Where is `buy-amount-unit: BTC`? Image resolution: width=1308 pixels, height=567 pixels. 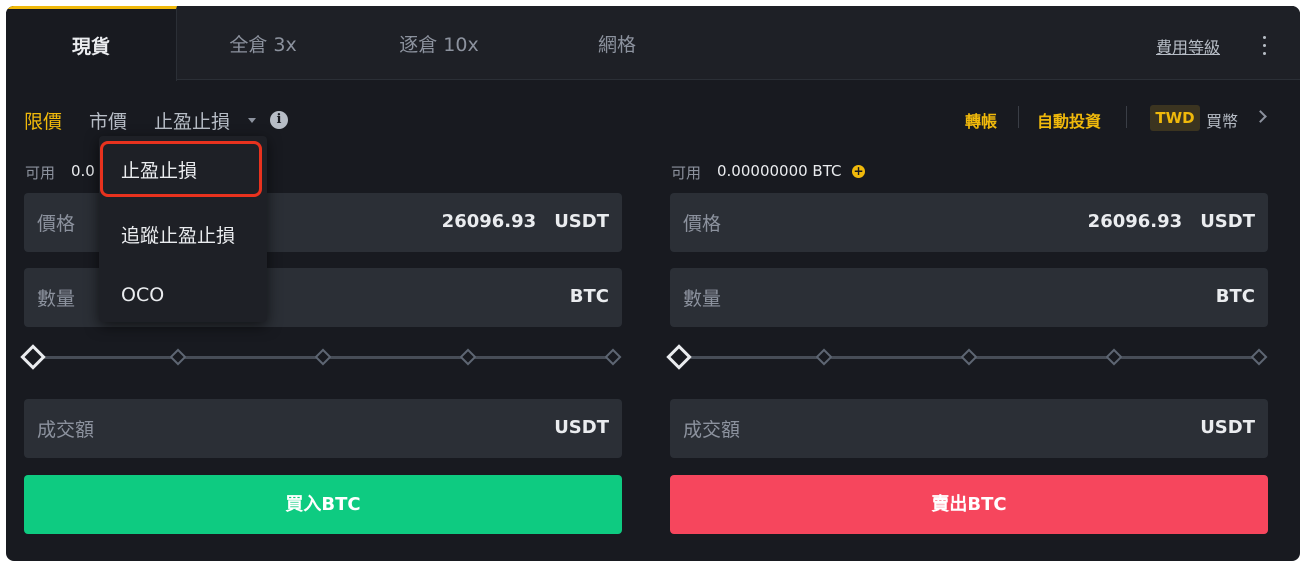
buy-amount-unit: BTC is located at coordinates (589, 296).